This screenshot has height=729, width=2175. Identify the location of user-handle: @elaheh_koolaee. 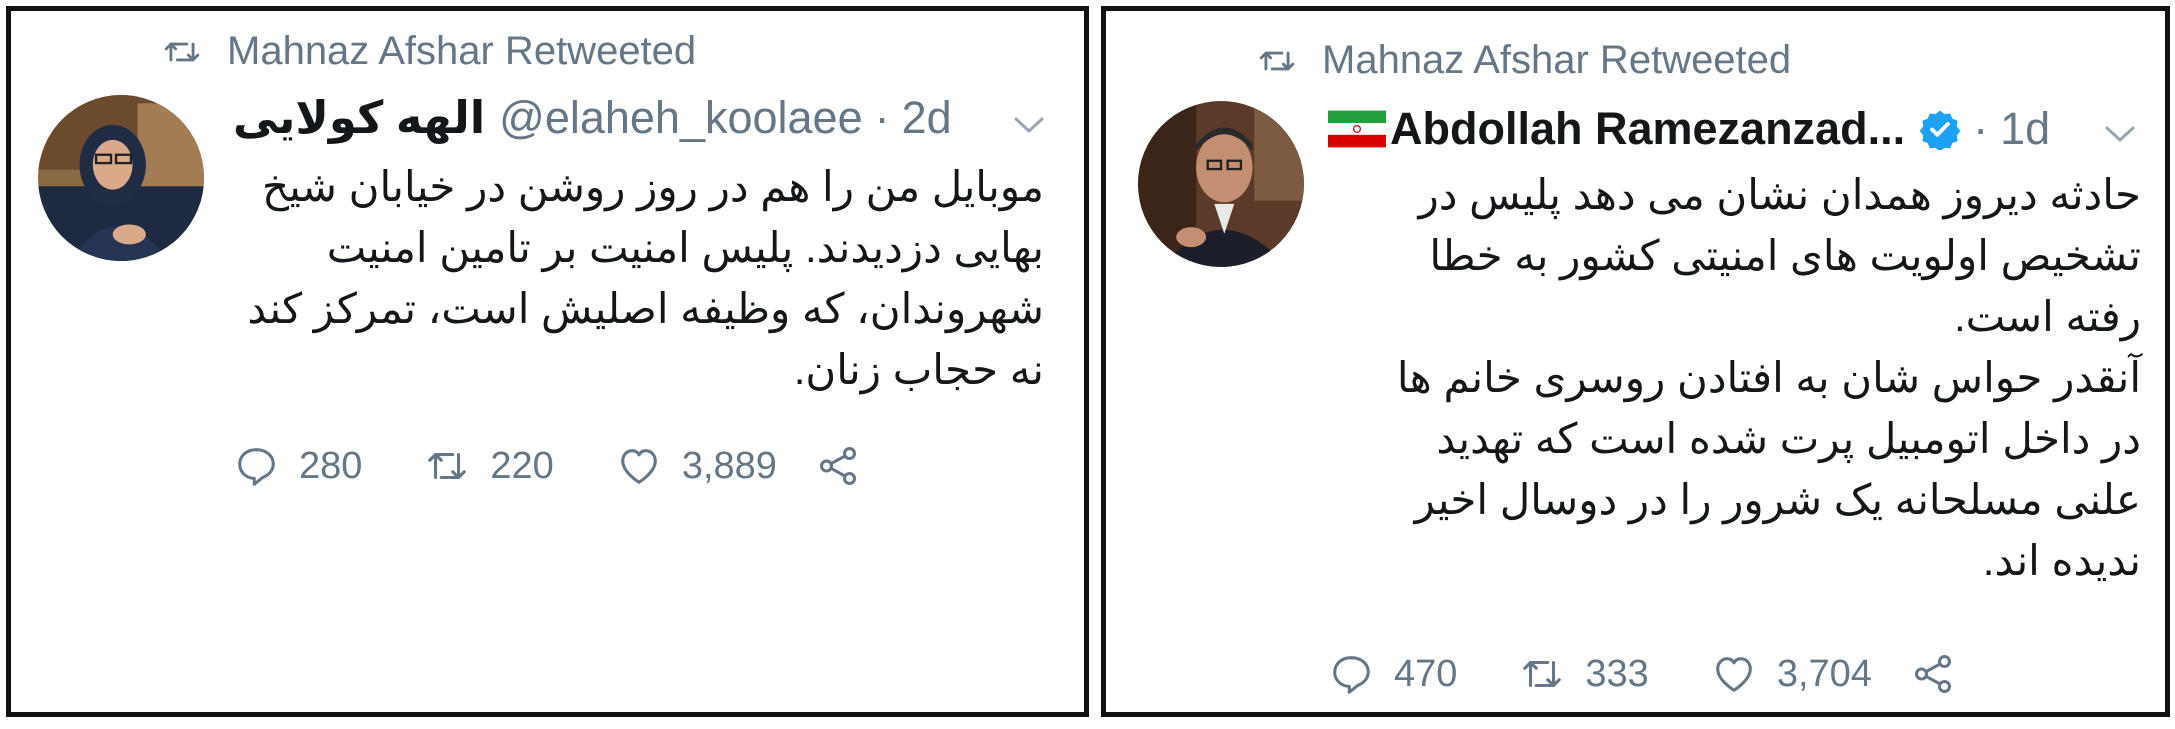
(680, 118).